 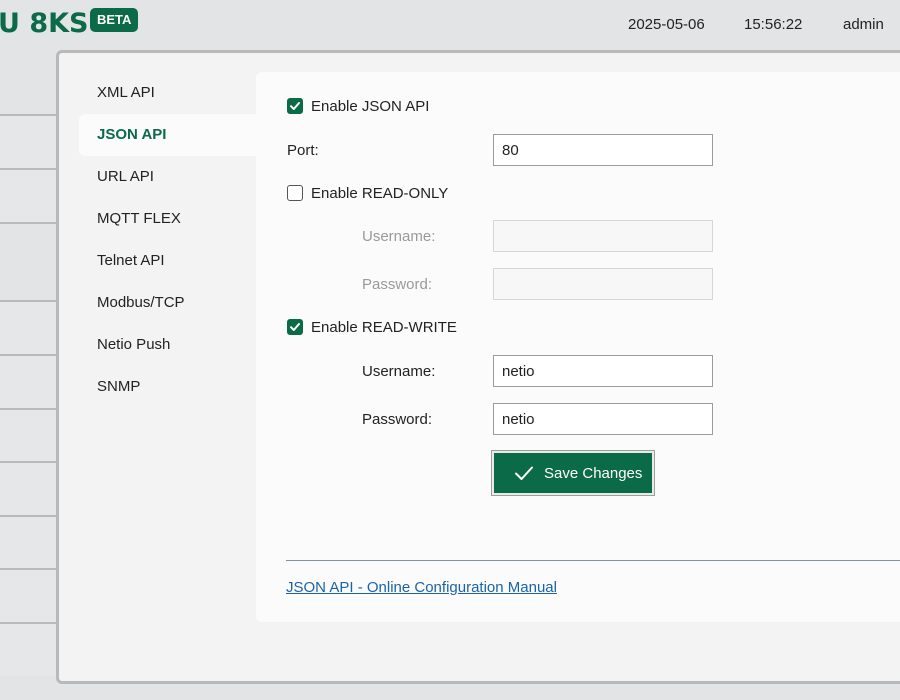 I want to click on header-date: 2025-05-06, so click(x=666, y=24).